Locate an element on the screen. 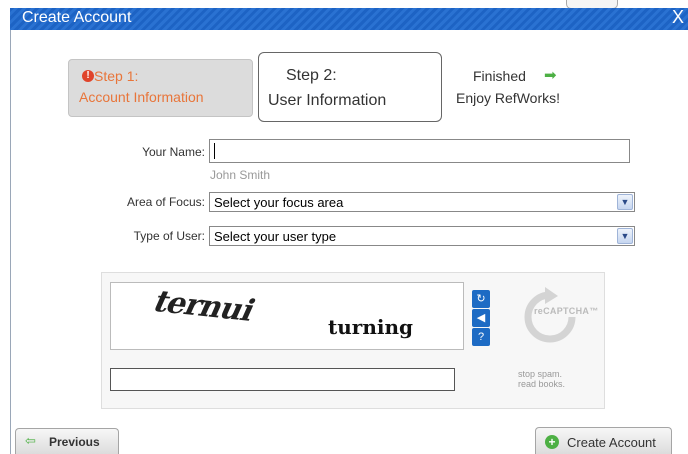 The width and height of the screenshot is (688, 454). captcha-image: ternui turning is located at coordinates (287, 316).